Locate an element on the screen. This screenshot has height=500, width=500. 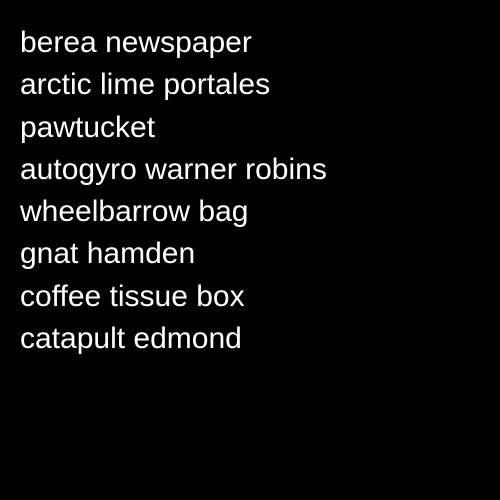
text-line: autogyro warner robins is located at coordinates (173, 169).